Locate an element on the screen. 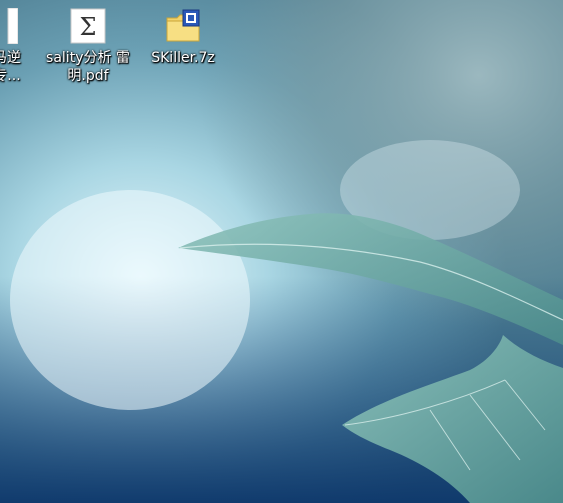 The height and width of the screenshot is (503, 563). pdf-icon: Σ is located at coordinates (88, 26).